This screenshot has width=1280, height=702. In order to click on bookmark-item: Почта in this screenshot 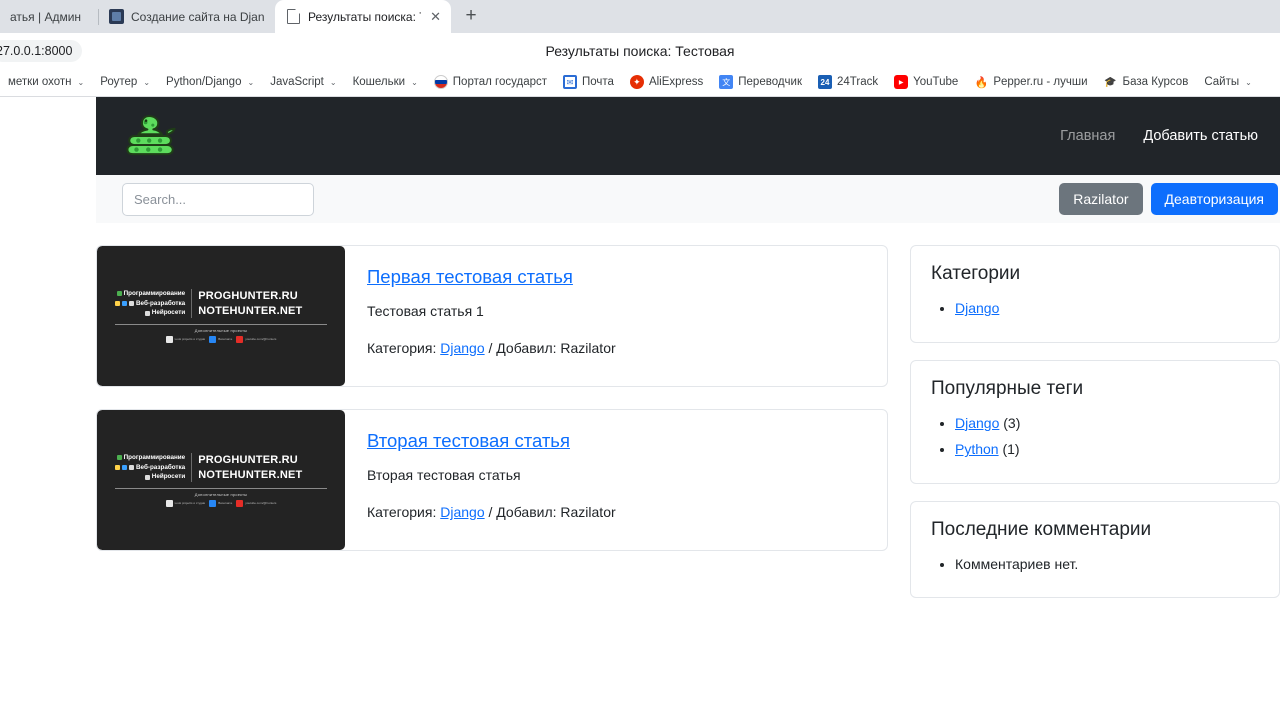, I will do `click(588, 82)`.